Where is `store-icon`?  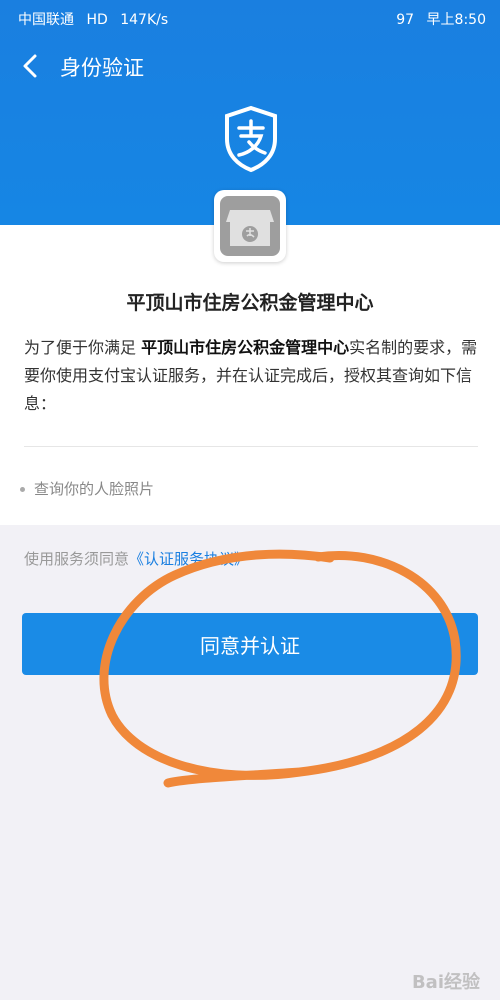
store-icon is located at coordinates (250, 226).